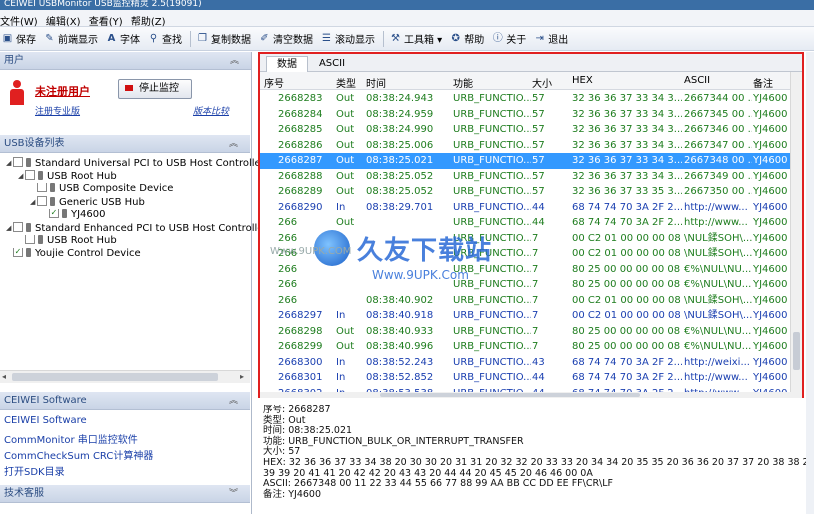 The height and width of the screenshot is (514, 814). What do you see at coordinates (497, 38) in the screenshot?
I see `about-icon: ⓘ` at bounding box center [497, 38].